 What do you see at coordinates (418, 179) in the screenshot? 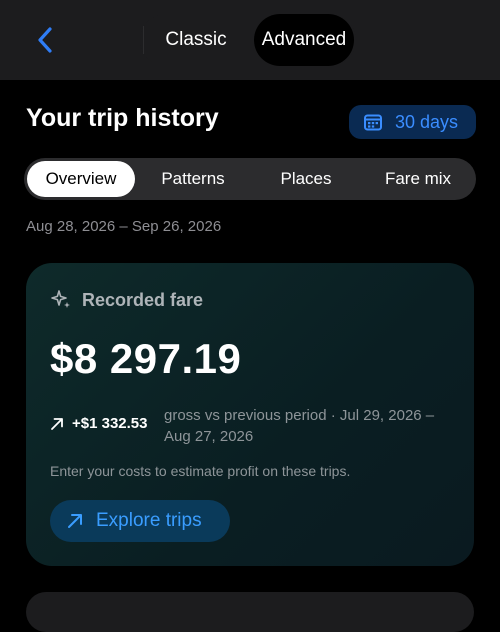
I see `tab-fare-mix: Fare mix` at bounding box center [418, 179].